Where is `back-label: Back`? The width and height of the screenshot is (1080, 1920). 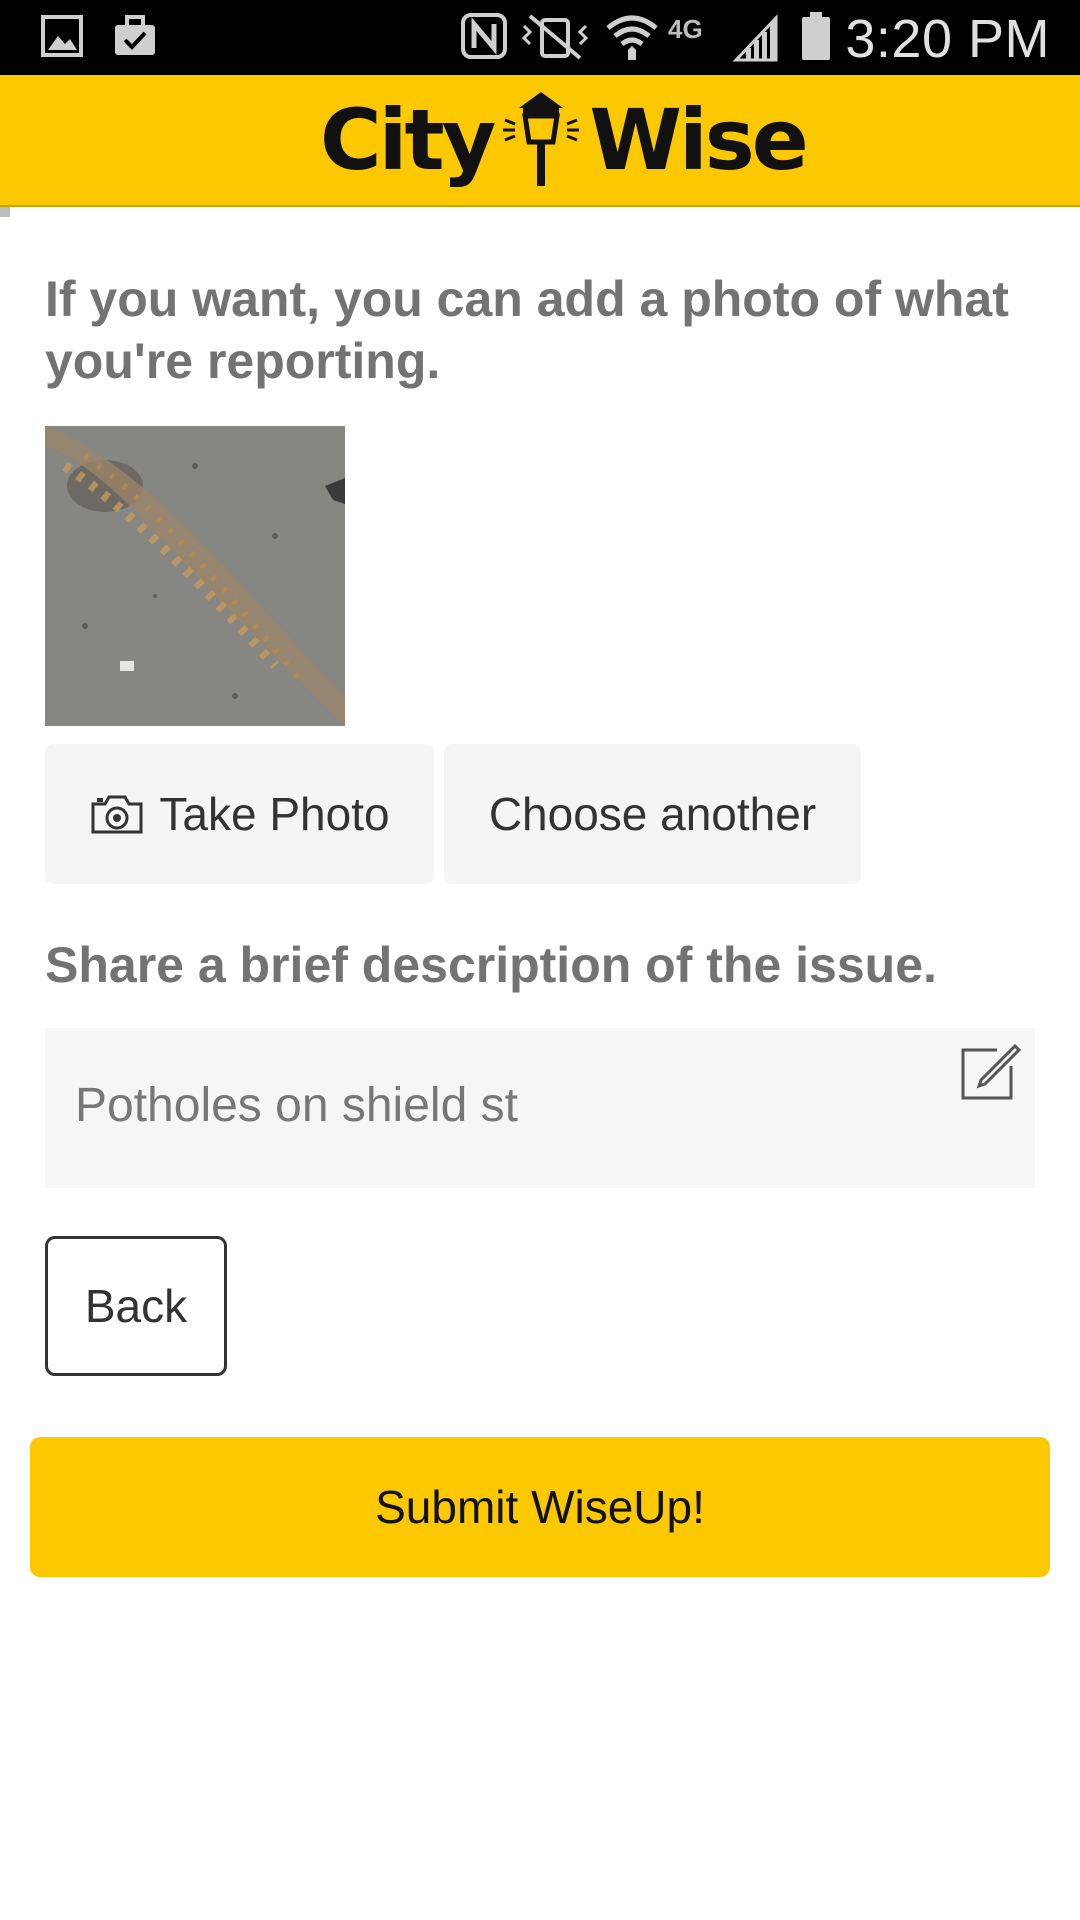
back-label: Back is located at coordinates (136, 1306).